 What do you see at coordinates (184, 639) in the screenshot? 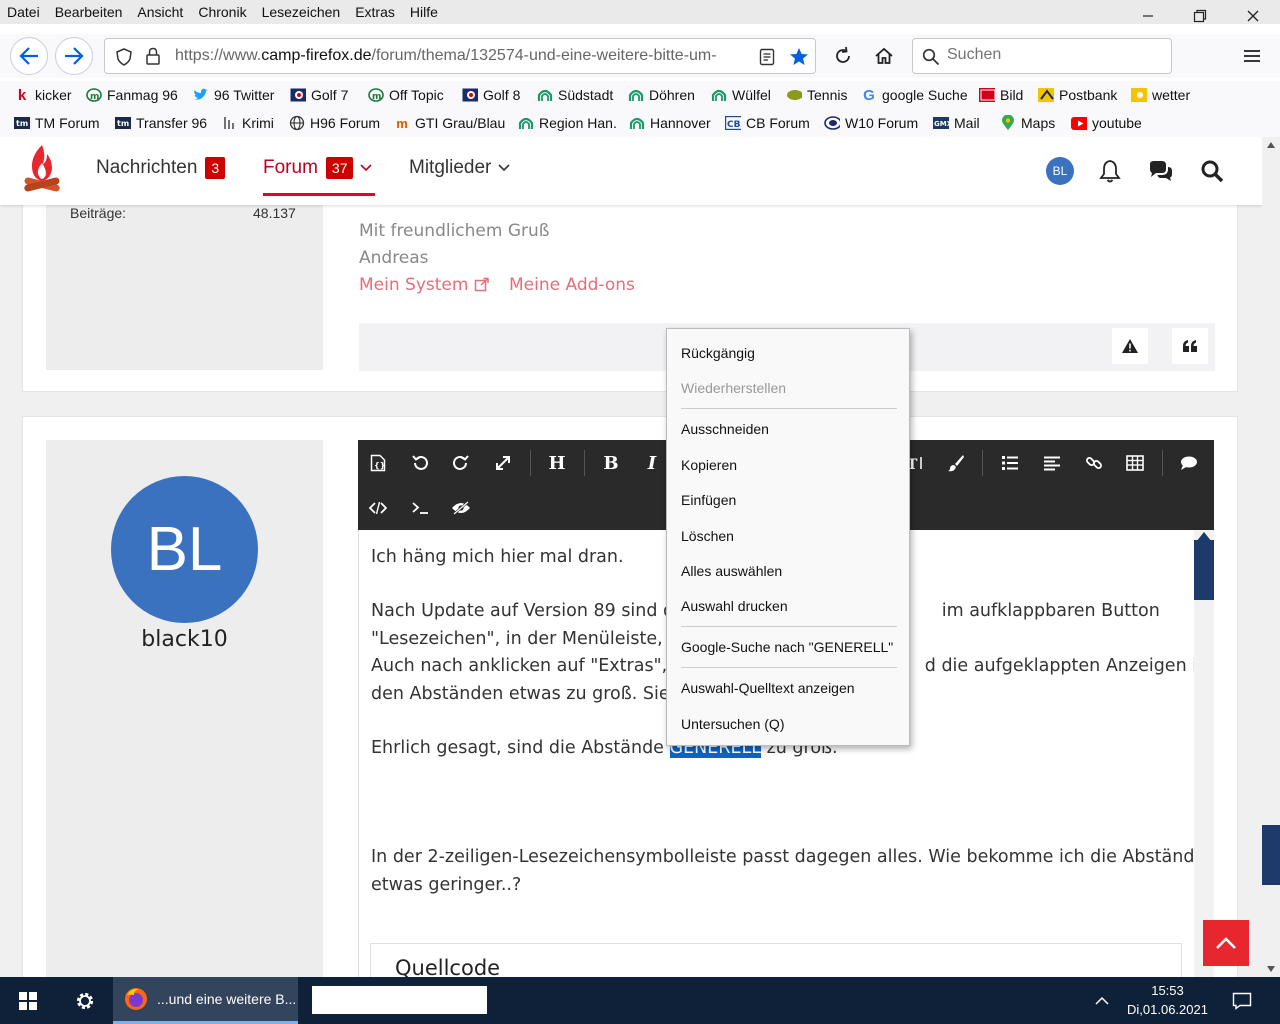
I see `reply-author-username: black10` at bounding box center [184, 639].